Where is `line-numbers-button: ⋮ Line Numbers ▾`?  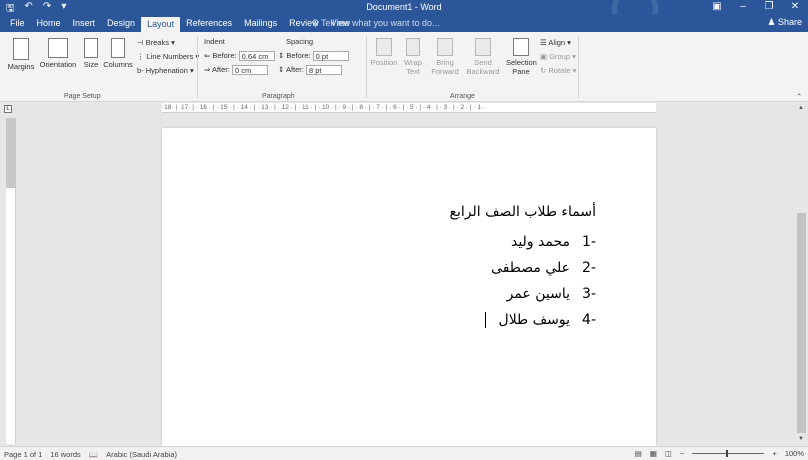 line-numbers-button: ⋮ Line Numbers ▾ is located at coordinates (168, 56).